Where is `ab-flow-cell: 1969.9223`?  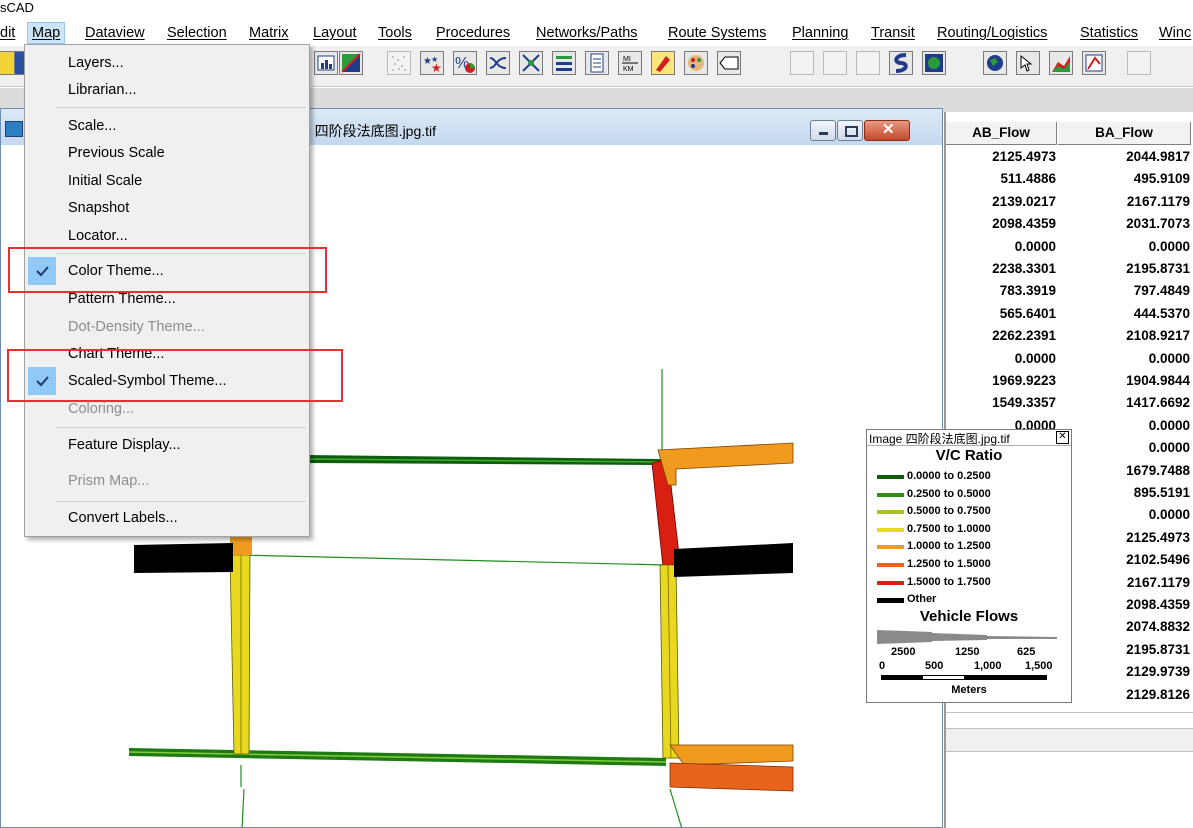
ab-flow-cell: 1969.9223 is located at coordinates (1001, 381).